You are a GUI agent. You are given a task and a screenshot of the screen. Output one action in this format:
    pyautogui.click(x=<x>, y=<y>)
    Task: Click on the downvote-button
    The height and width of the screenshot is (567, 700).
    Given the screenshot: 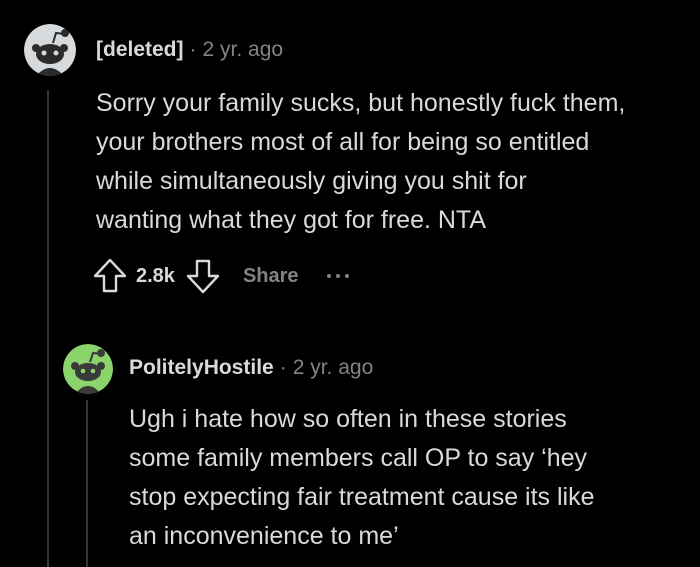 What is the action you would take?
    pyautogui.click(x=203, y=276)
    